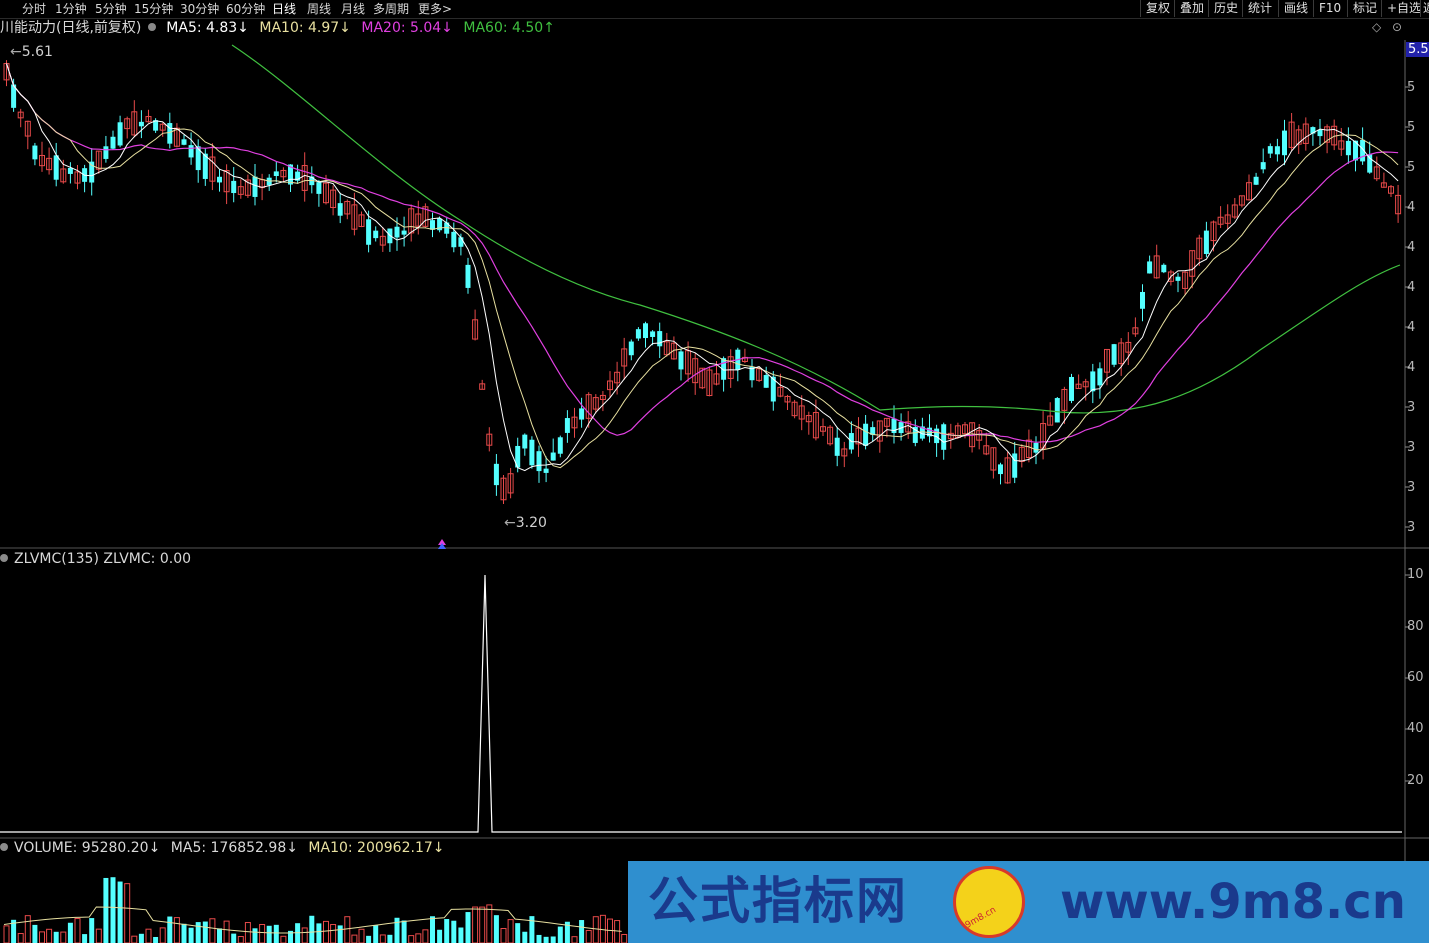 Image resolution: width=1429 pixels, height=943 pixels. What do you see at coordinates (1233, 902) in the screenshot?
I see `watermark-url: www.9m8.cn` at bounding box center [1233, 902].